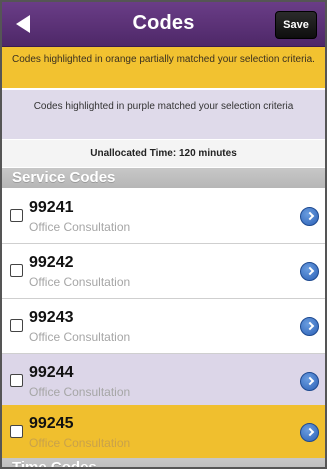 This screenshot has width=327, height=469. I want to click on list-item: 99241 Office Consultation, so click(163, 216).